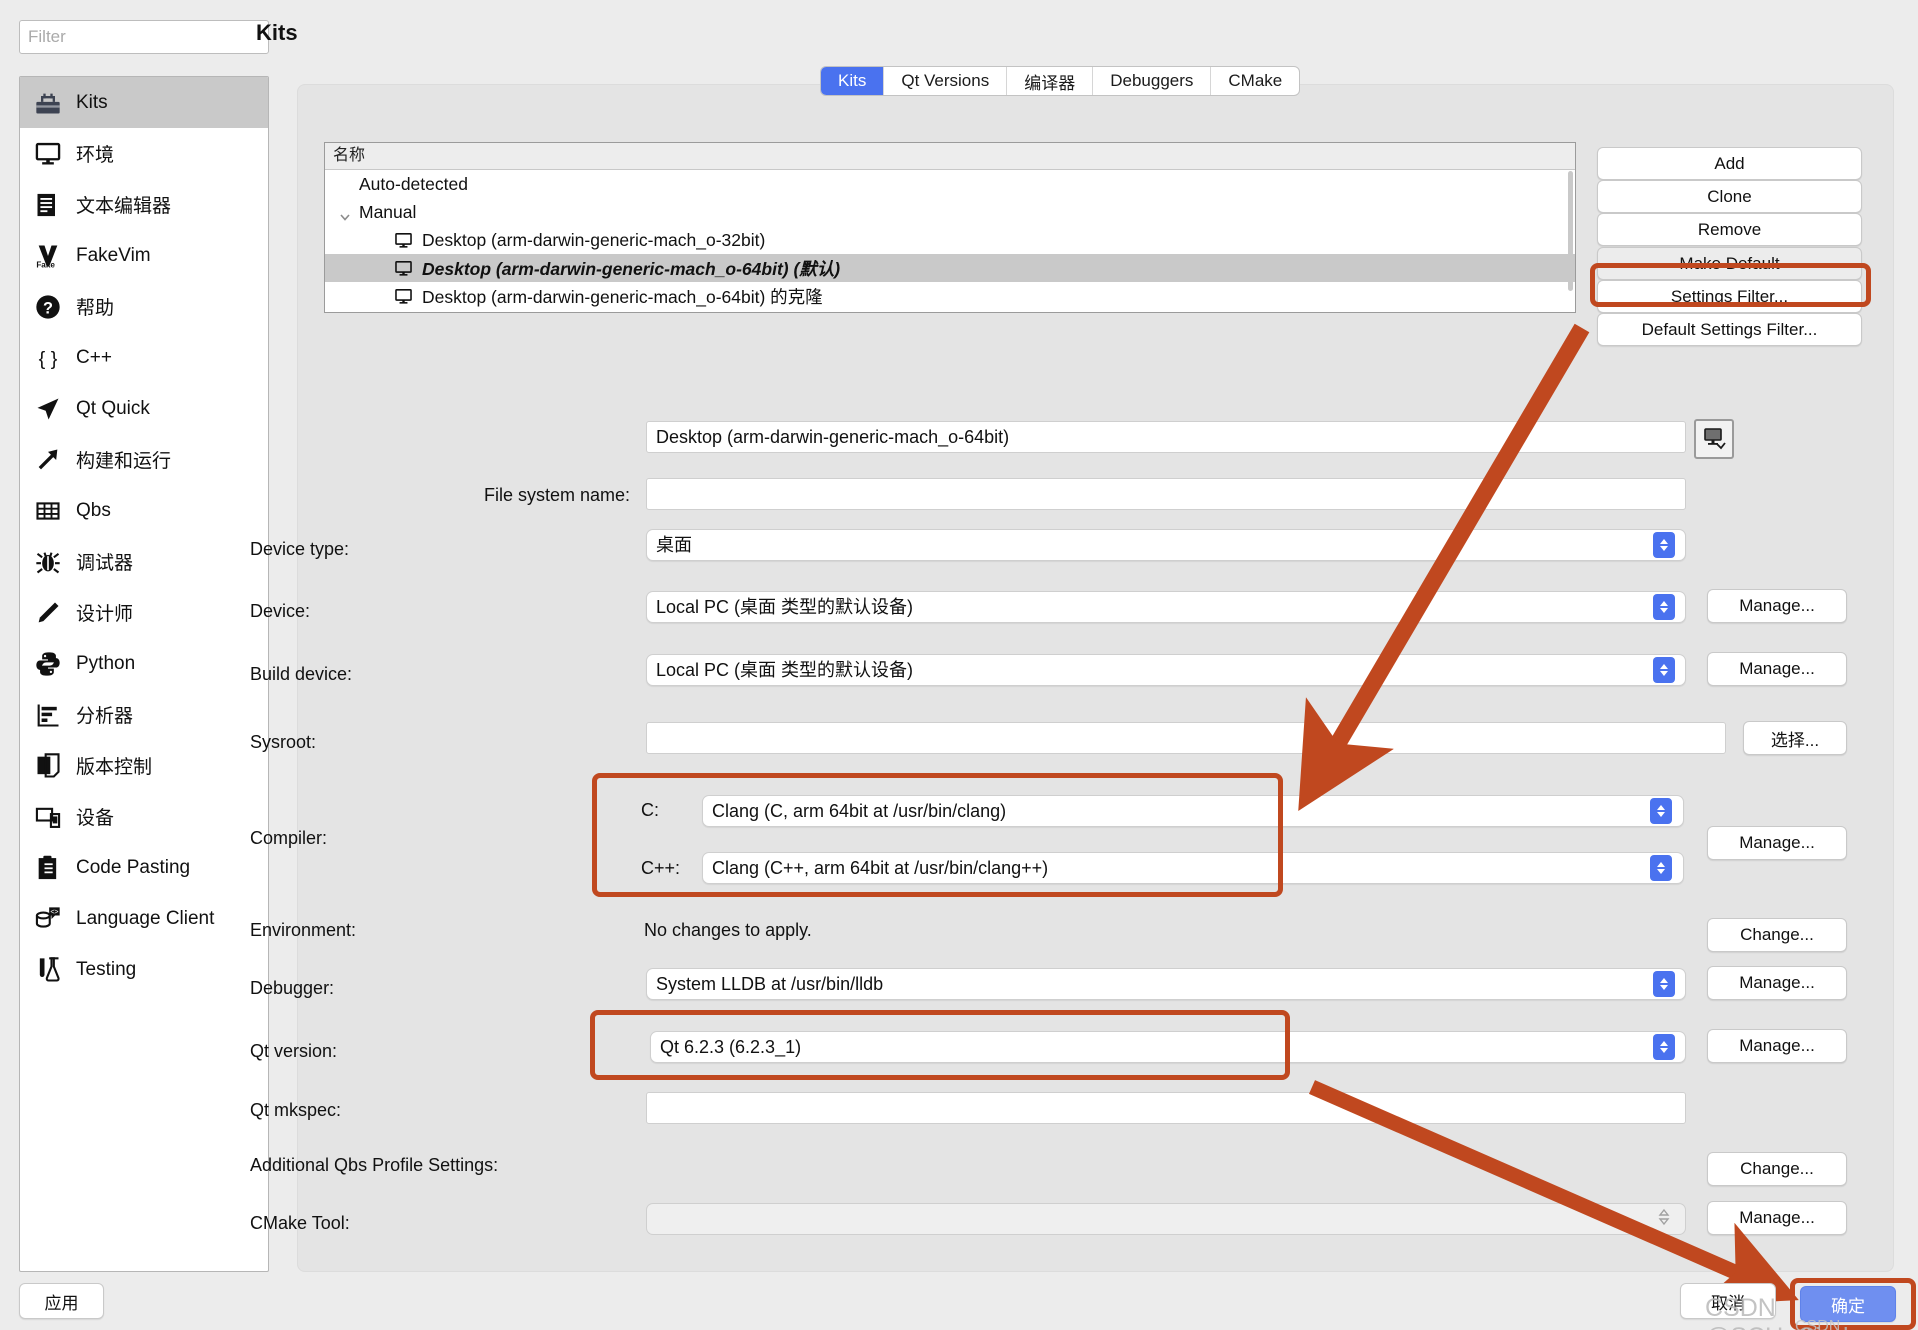  I want to click on sidebar-item-13: 版本控制, so click(144, 765).